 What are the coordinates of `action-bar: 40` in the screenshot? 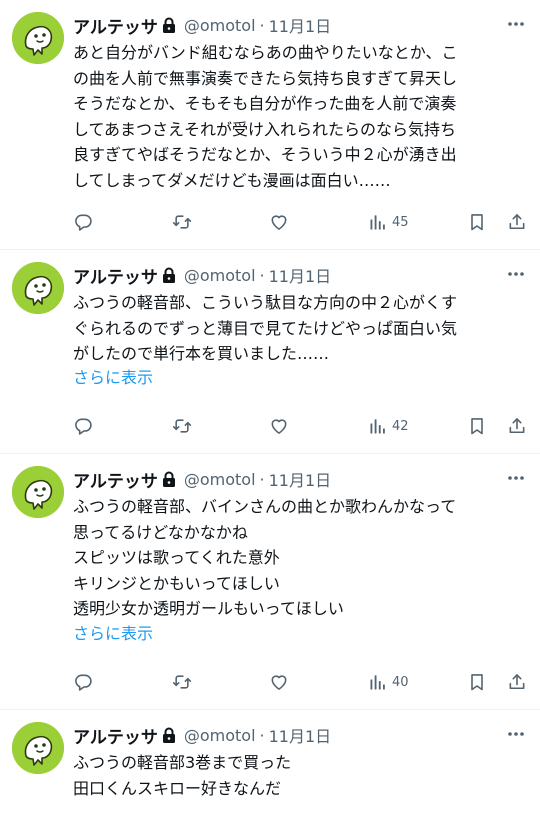 It's located at (303, 682).